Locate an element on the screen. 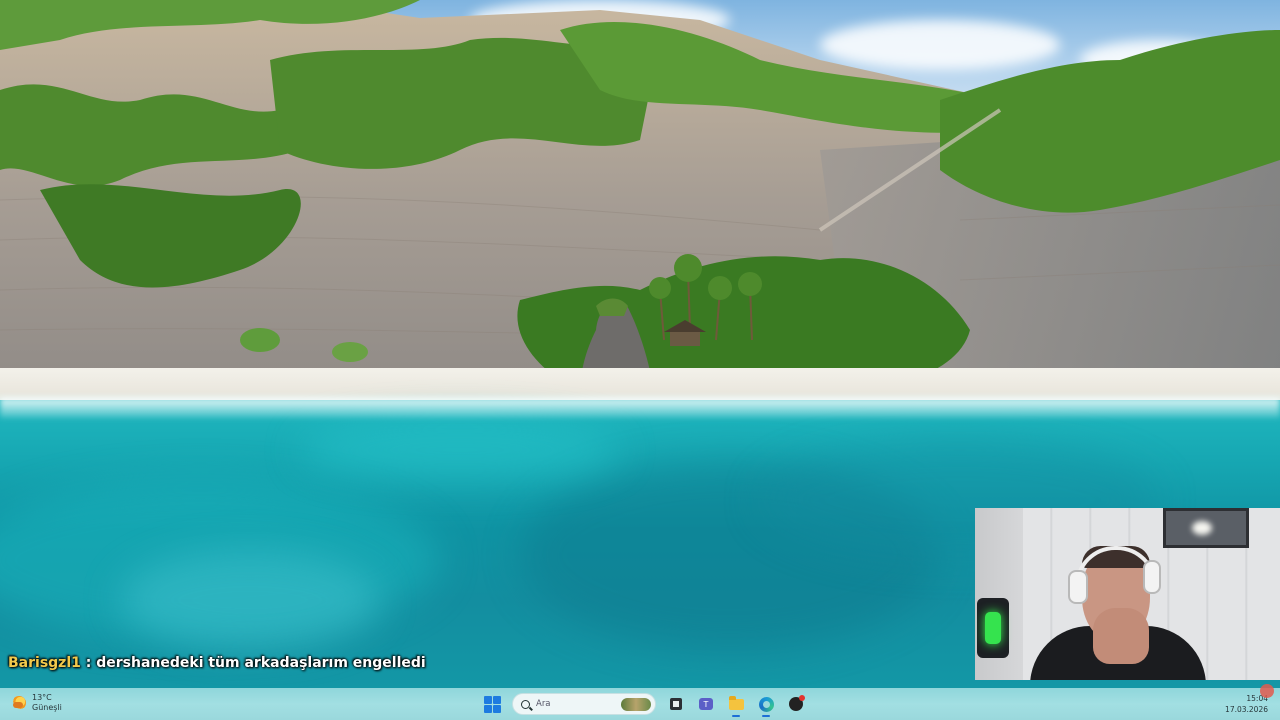  task-view-button is located at coordinates (676, 704).